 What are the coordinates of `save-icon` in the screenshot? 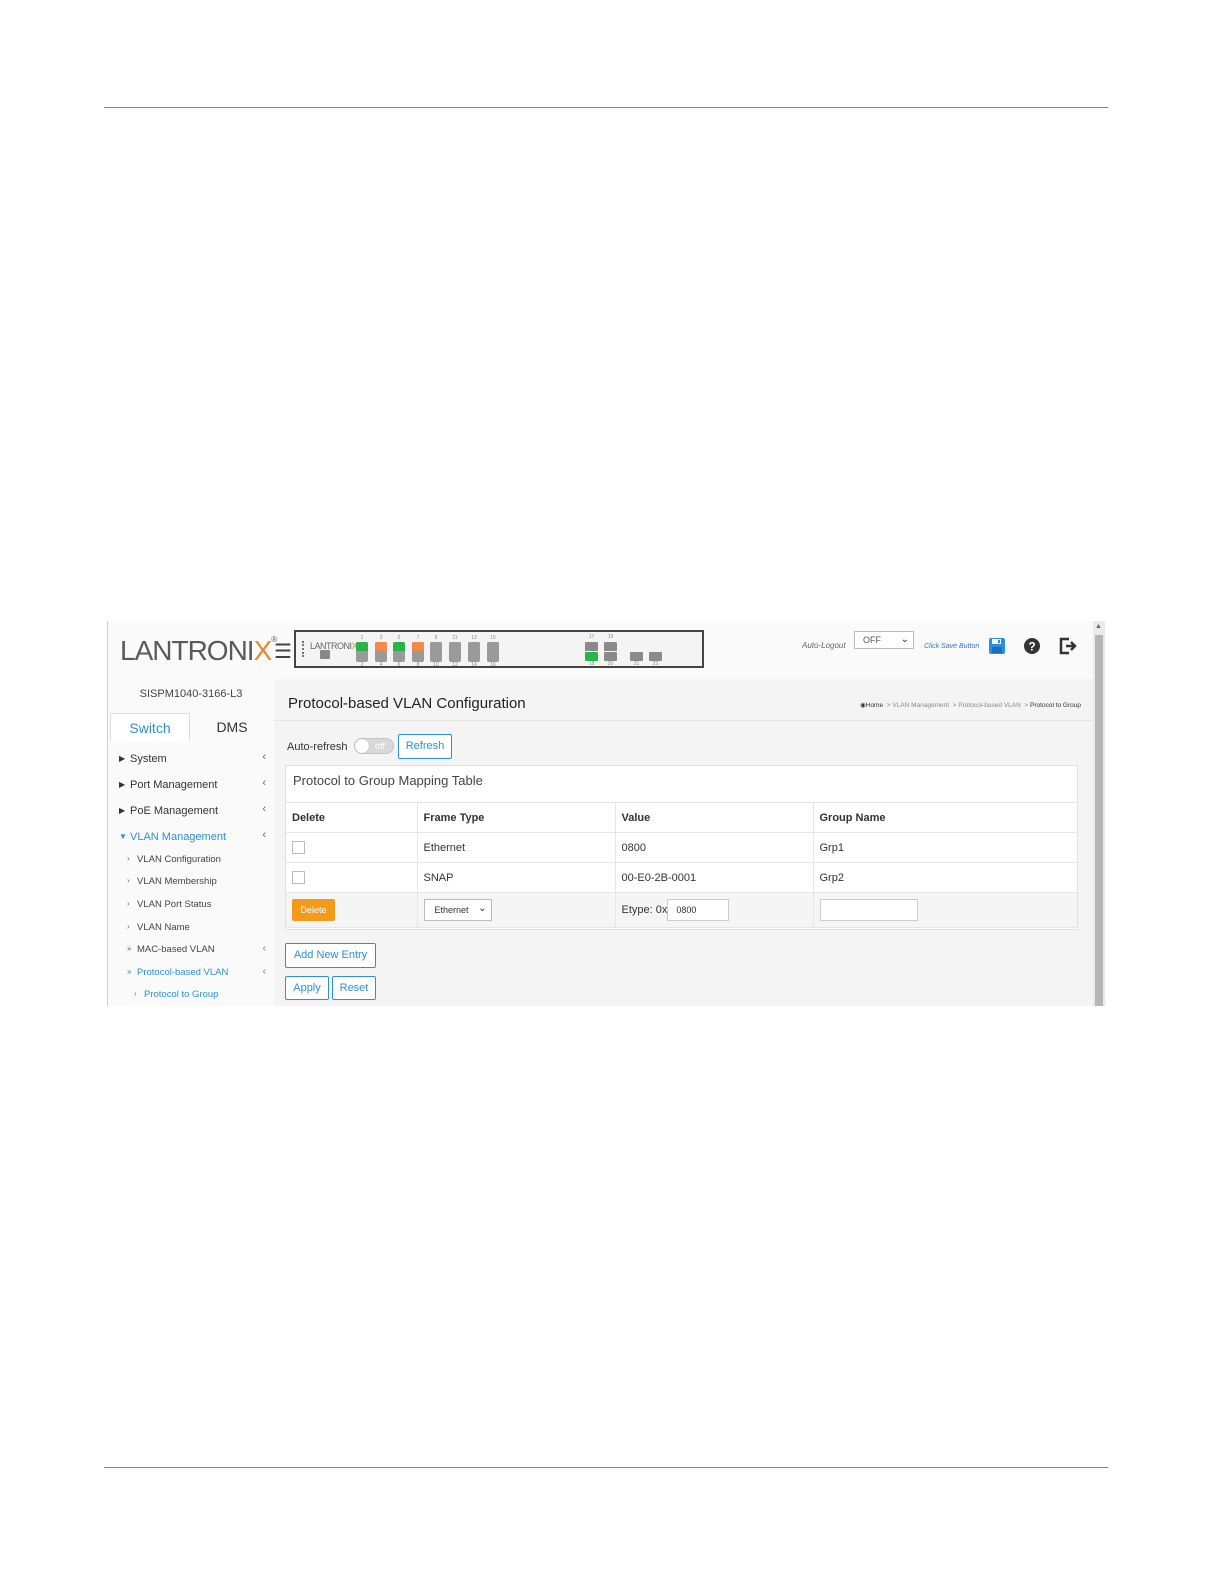 It's located at (998, 647).